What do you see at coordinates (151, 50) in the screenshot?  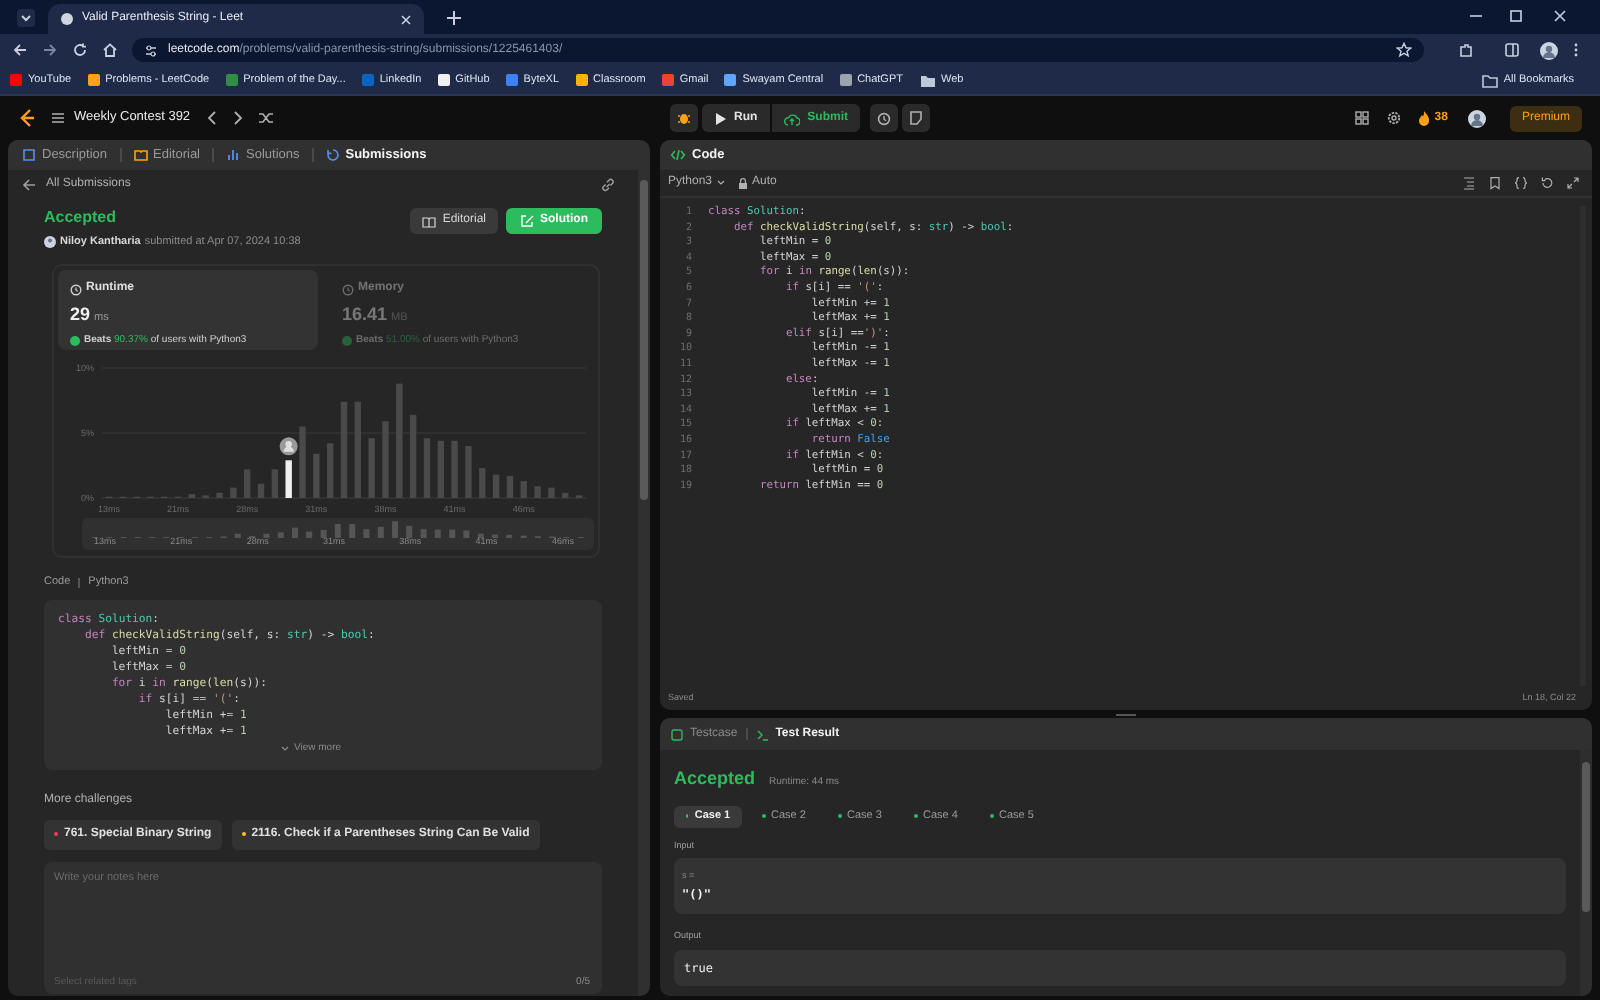 I see `site-info-icon` at bounding box center [151, 50].